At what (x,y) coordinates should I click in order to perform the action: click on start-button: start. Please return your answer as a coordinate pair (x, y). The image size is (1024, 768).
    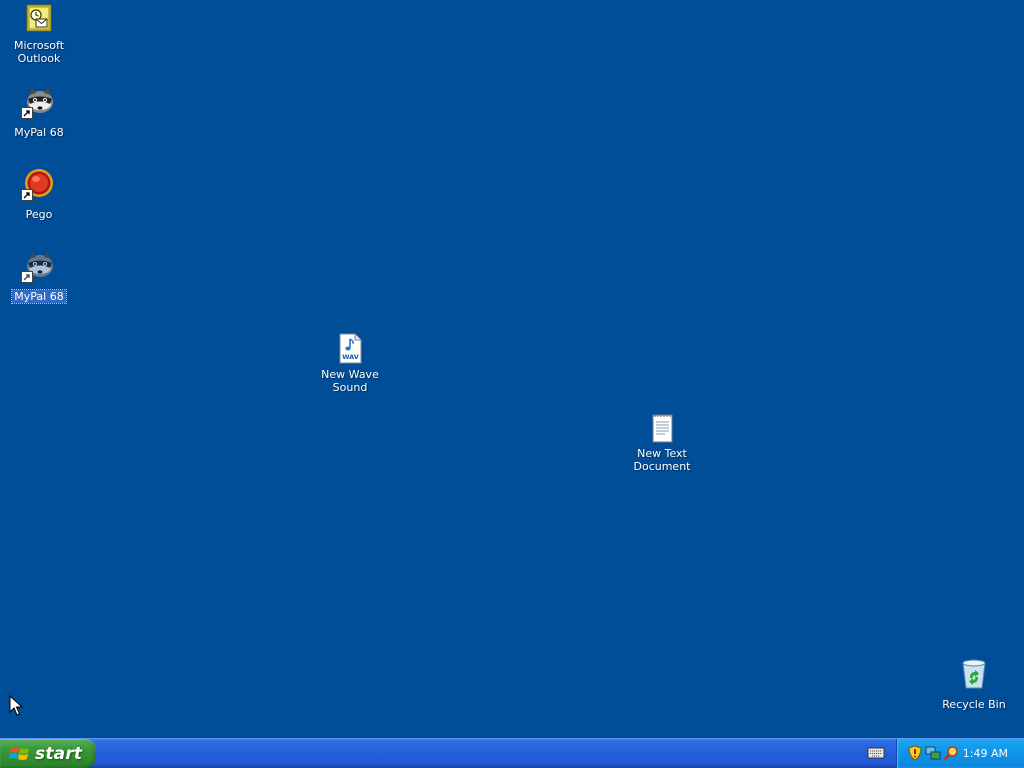
    Looking at the image, I should click on (48, 753).